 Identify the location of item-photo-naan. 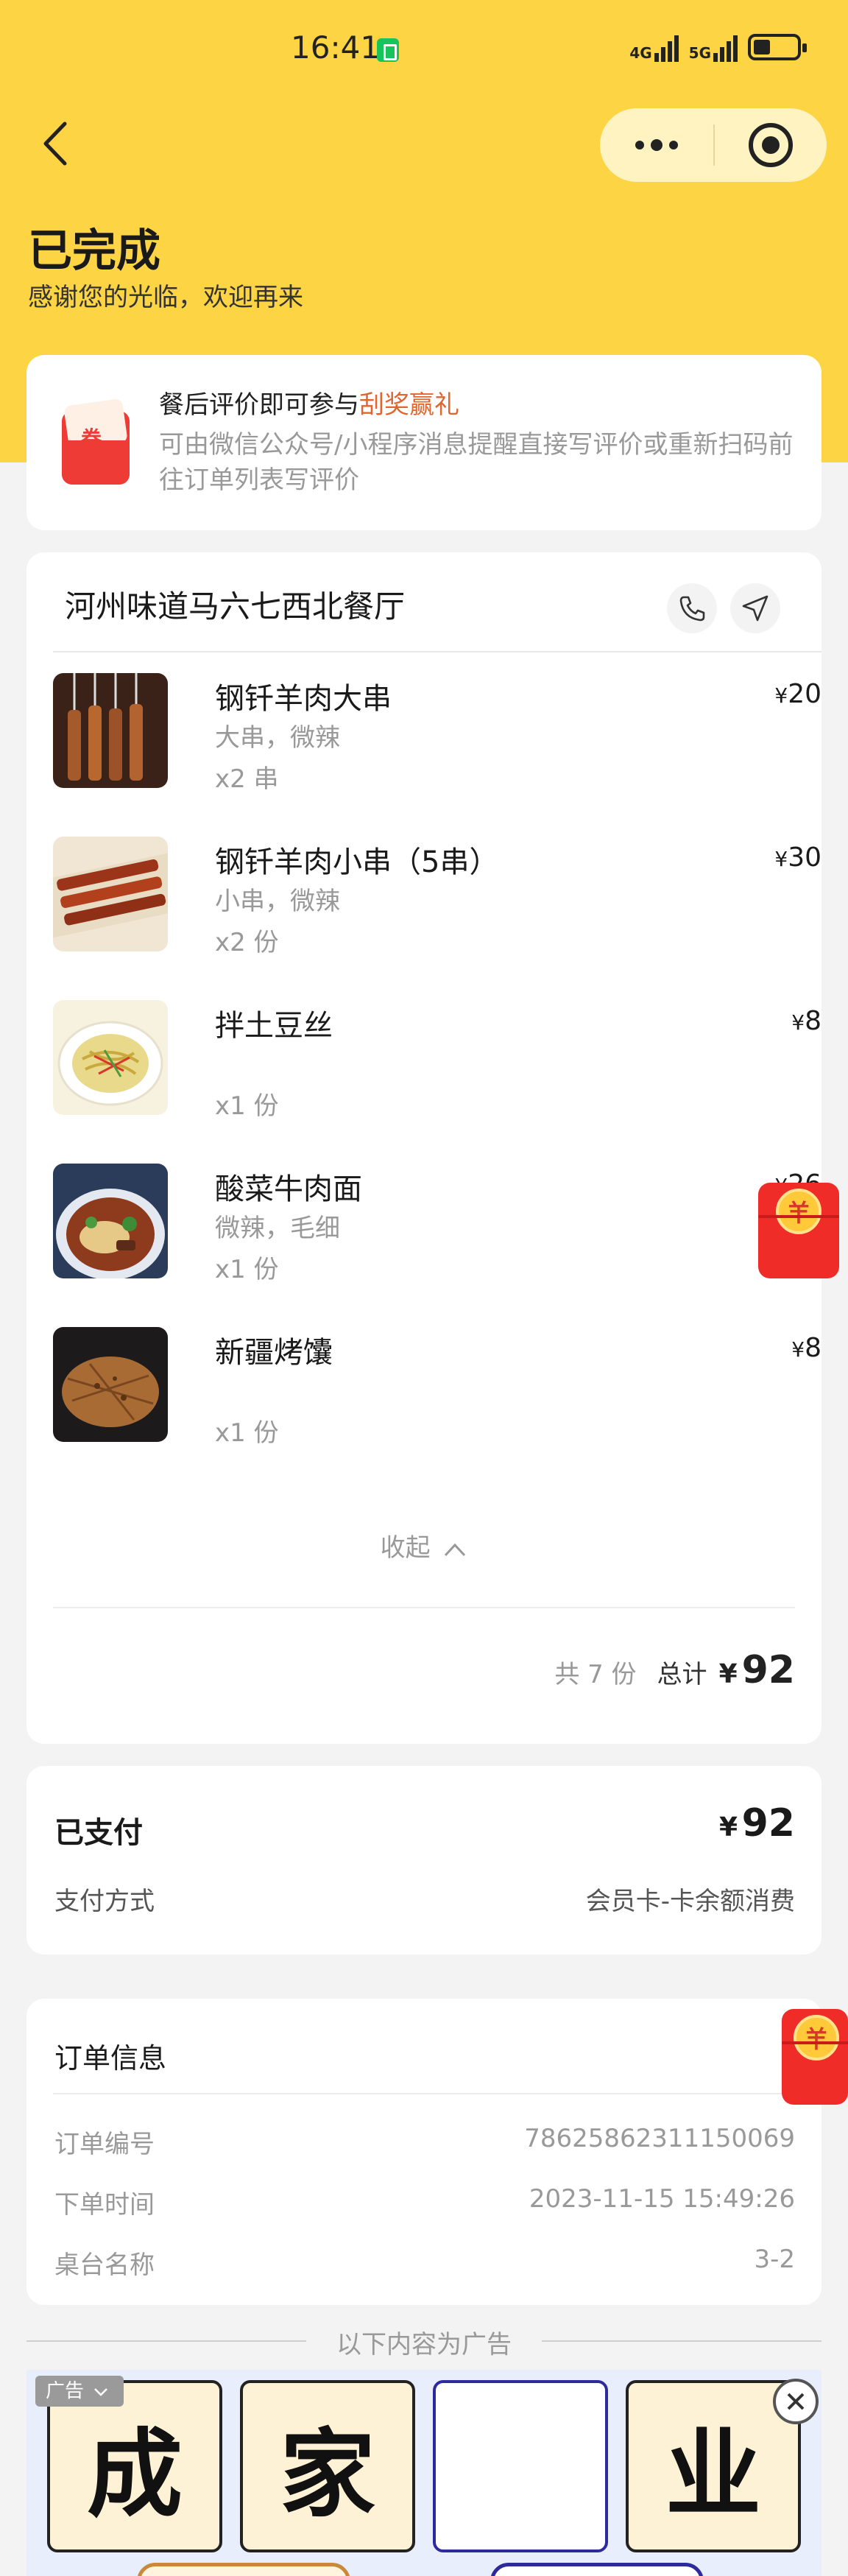
(110, 1384).